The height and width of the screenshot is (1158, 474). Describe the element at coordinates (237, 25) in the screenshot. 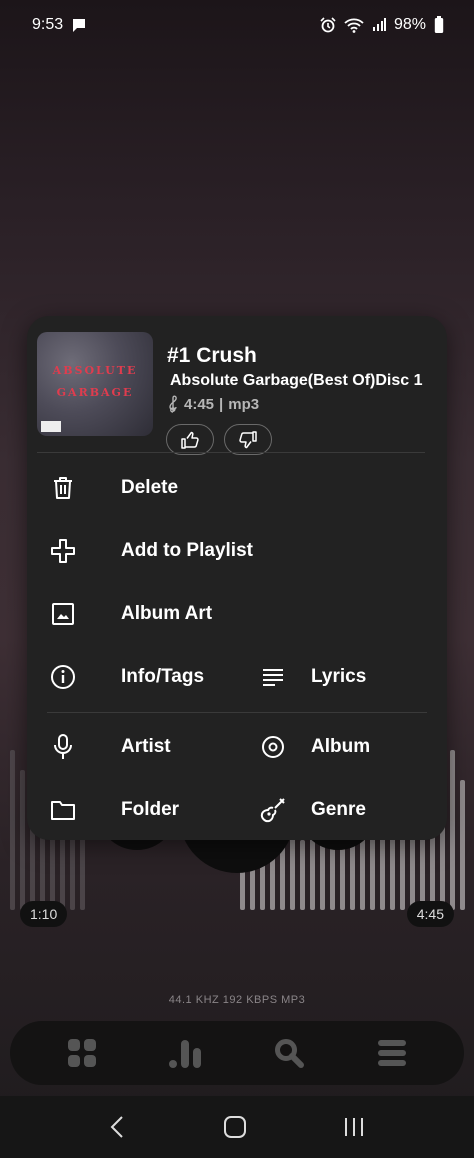

I see `status-bar: 9:53 98%` at that location.